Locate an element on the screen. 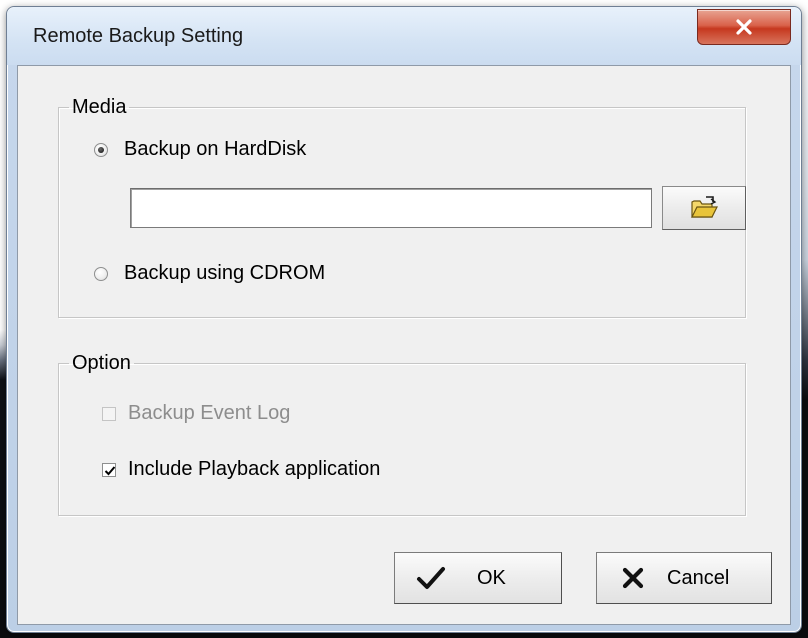 The width and height of the screenshot is (808, 638). ok-button: OK is located at coordinates (478, 578).